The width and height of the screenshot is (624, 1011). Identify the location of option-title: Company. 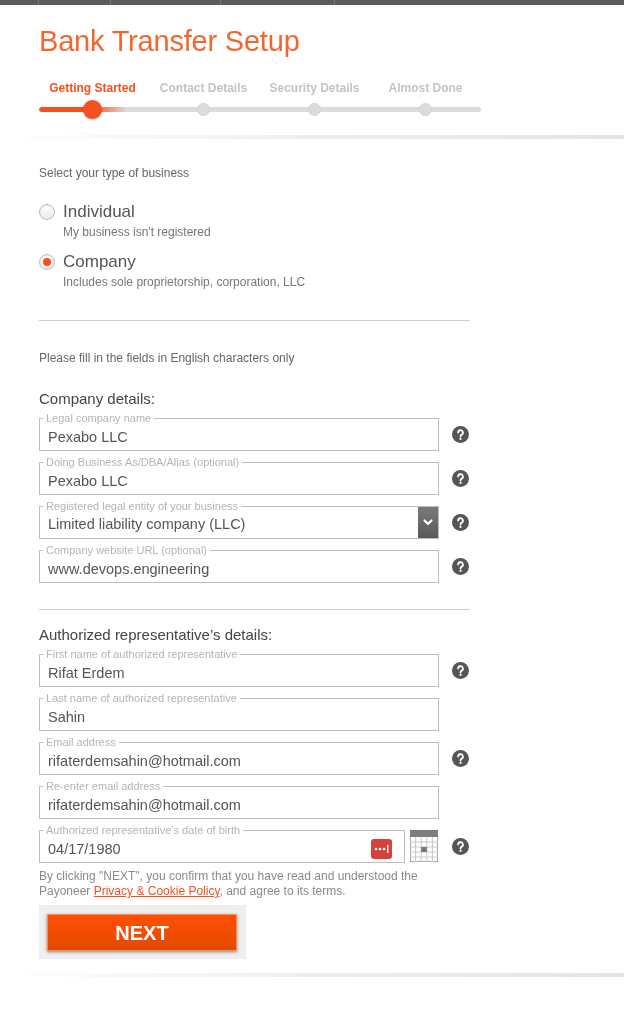
(99, 262).